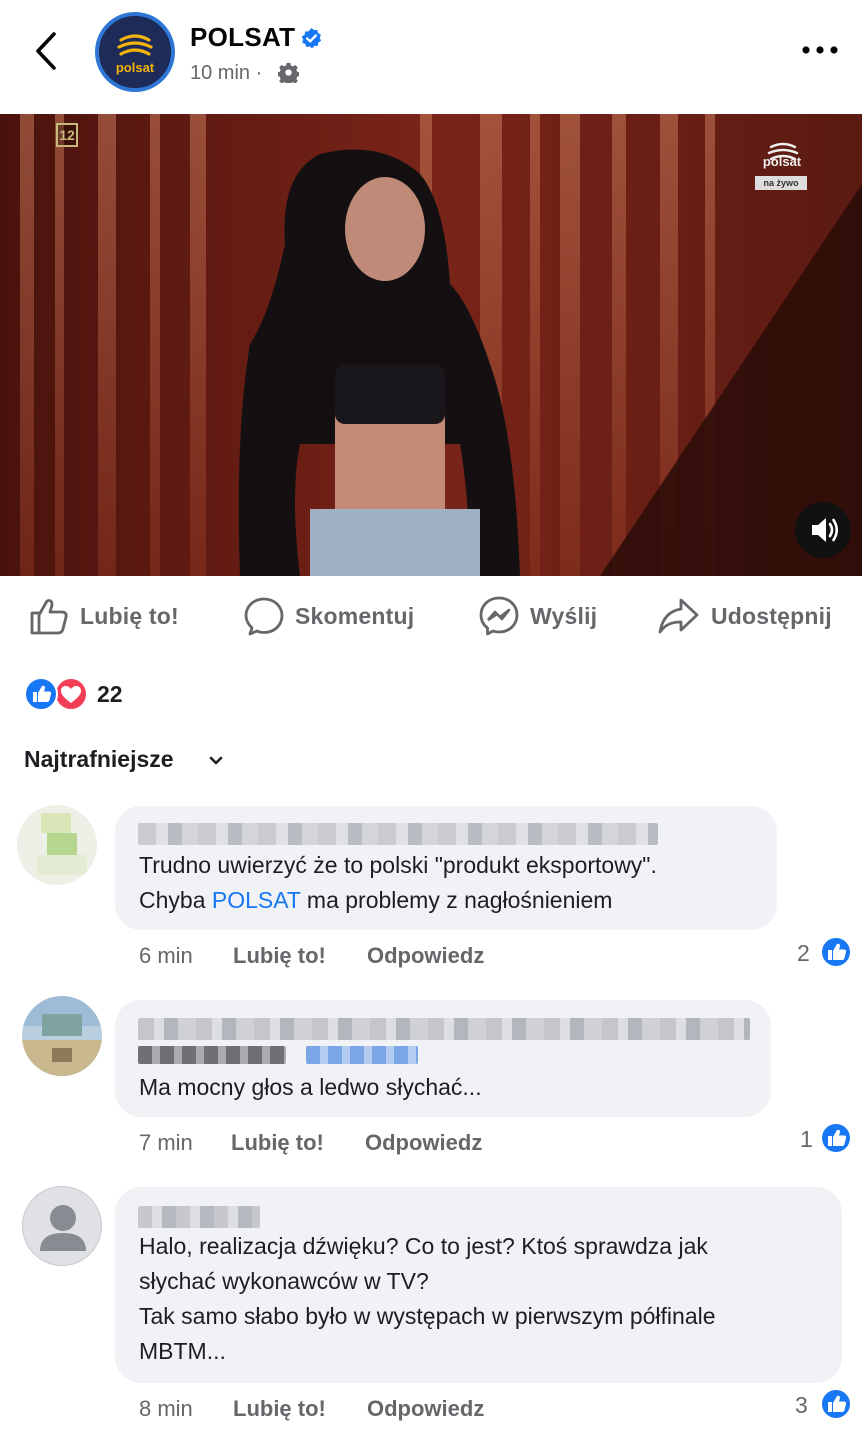 The height and width of the screenshot is (1439, 867). Describe the element at coordinates (67, 135) in the screenshot. I see `age-rating-badge: 12` at that location.